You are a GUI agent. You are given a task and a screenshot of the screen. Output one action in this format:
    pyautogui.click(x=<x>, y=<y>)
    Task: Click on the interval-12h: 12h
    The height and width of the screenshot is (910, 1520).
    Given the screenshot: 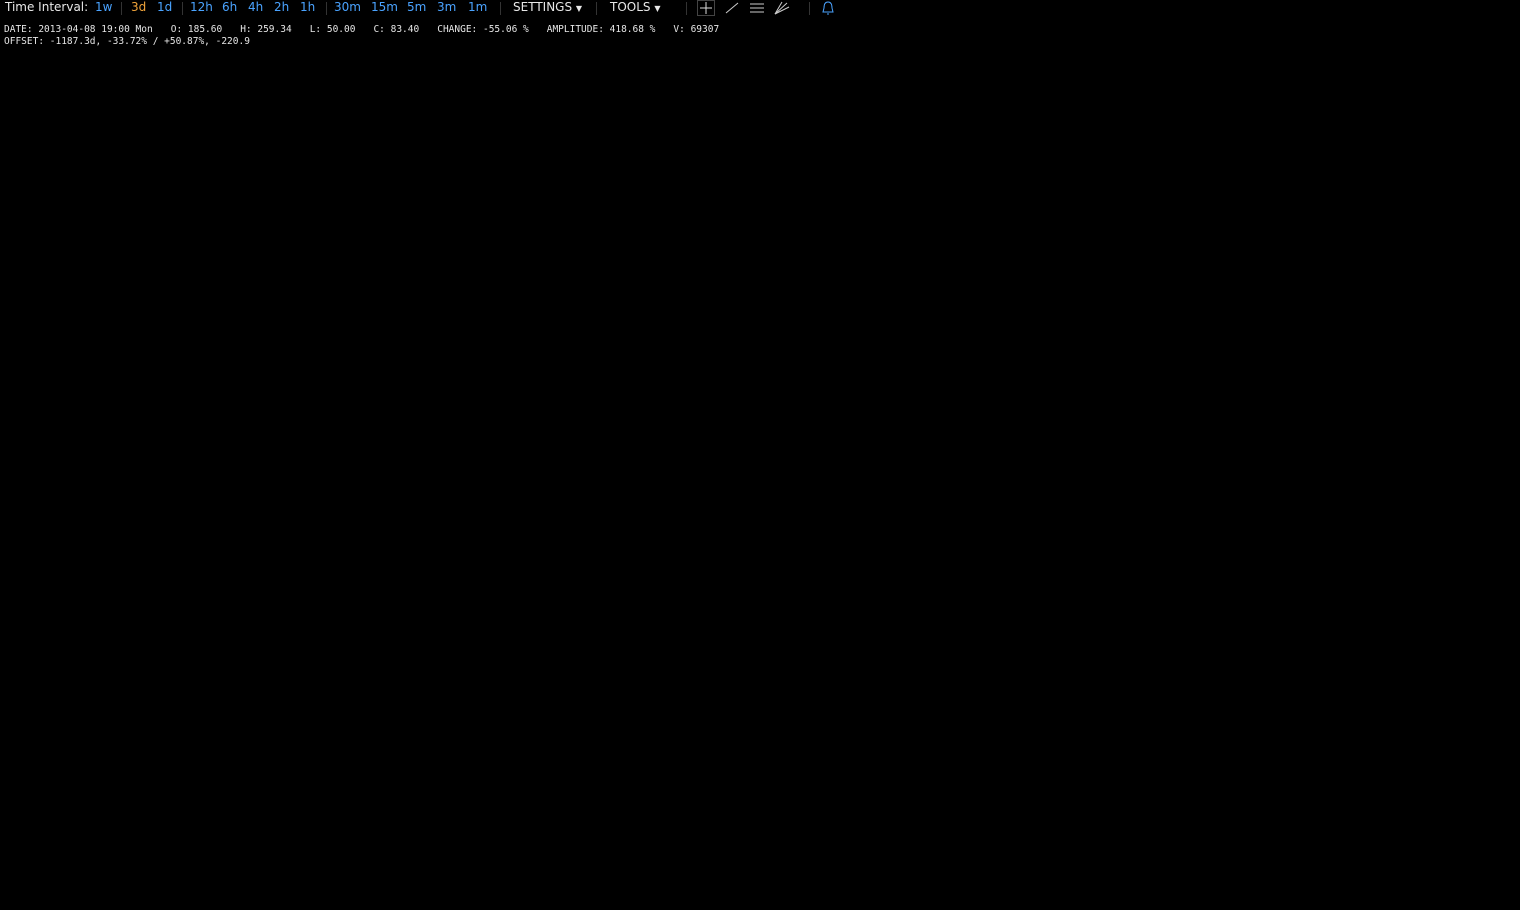 What is the action you would take?
    pyautogui.click(x=201, y=7)
    